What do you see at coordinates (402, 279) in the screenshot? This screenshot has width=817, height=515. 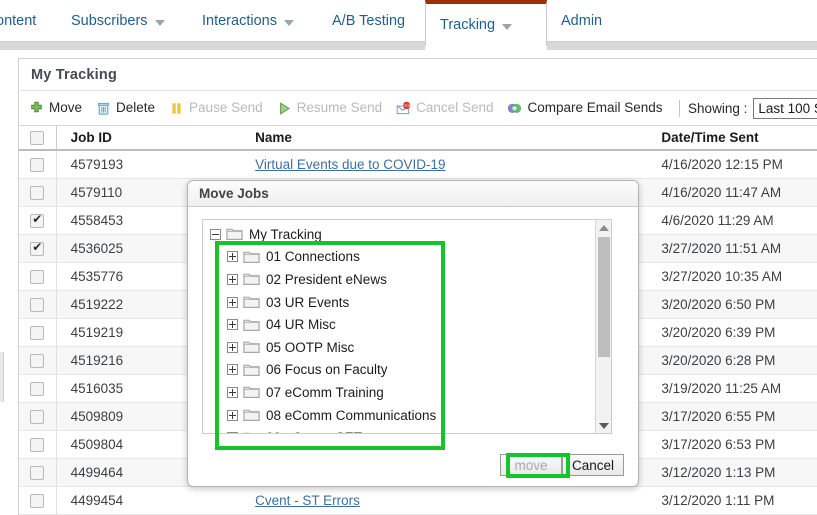 I see `tree-node-02-president-enews: 02 President eNews` at bounding box center [402, 279].